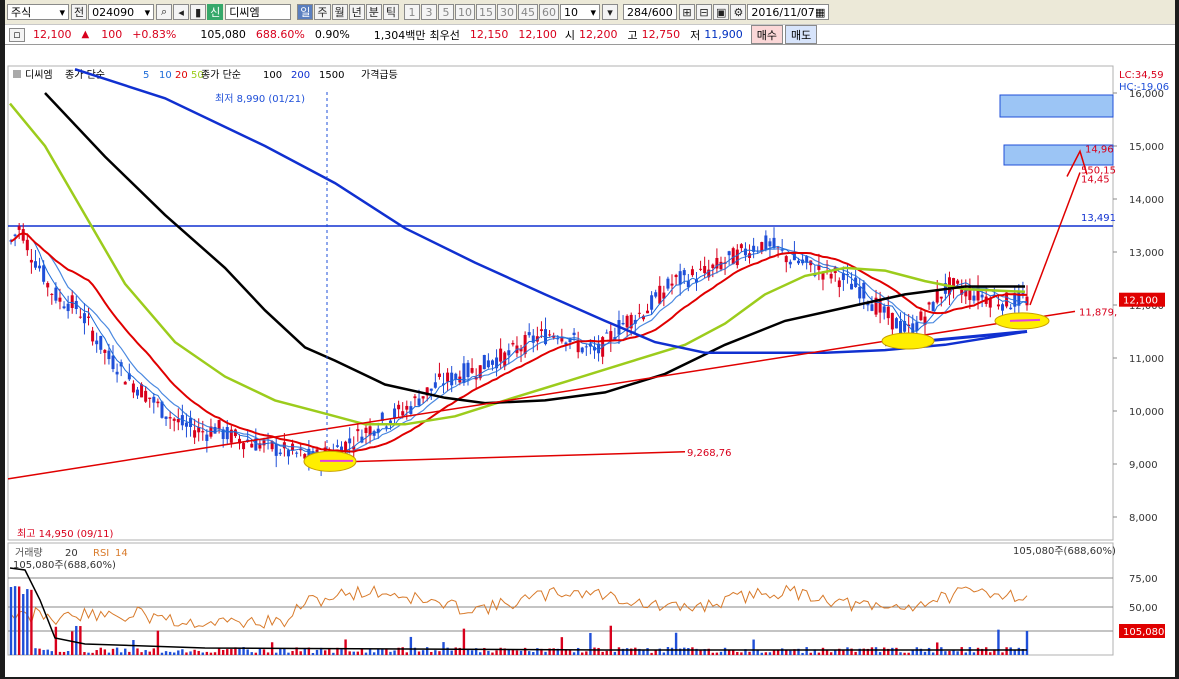 The height and width of the screenshot is (679, 1179). Describe the element at coordinates (1095, 180) in the screenshot. I see `target3-label: 14,45` at that location.